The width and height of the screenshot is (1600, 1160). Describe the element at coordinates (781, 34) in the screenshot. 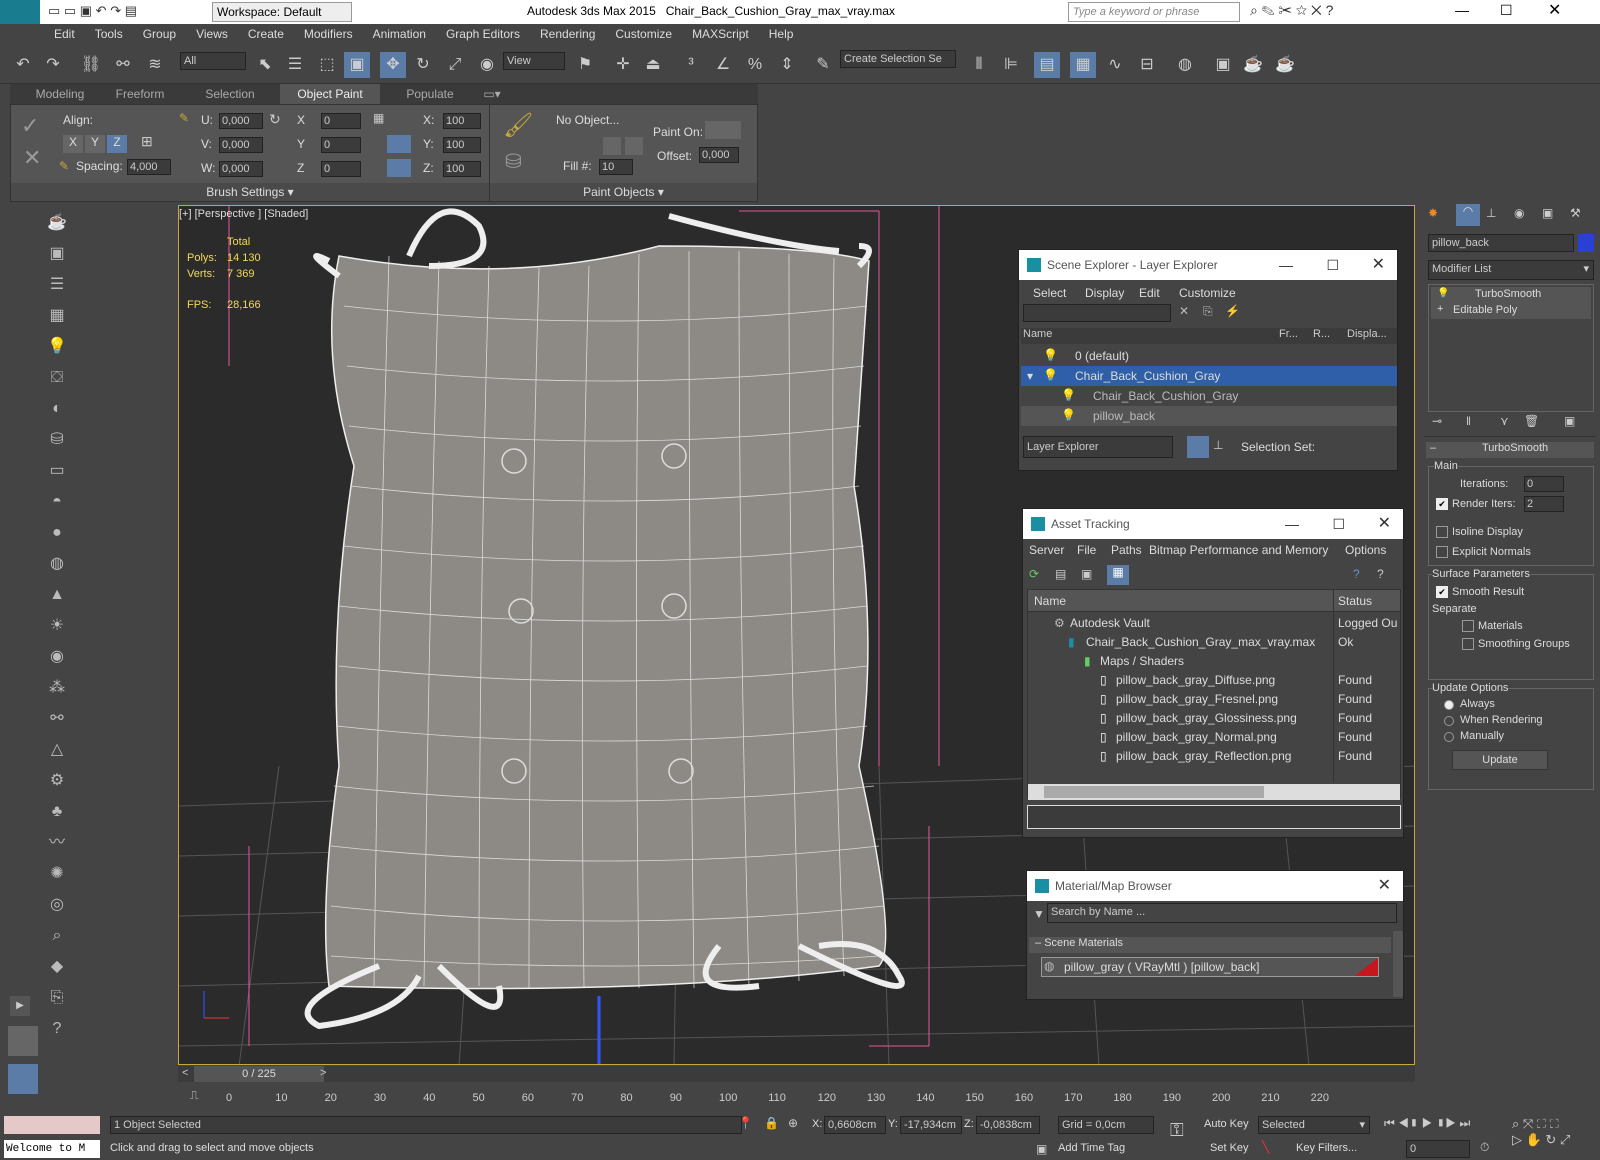

I see `menu-help: Help` at that location.